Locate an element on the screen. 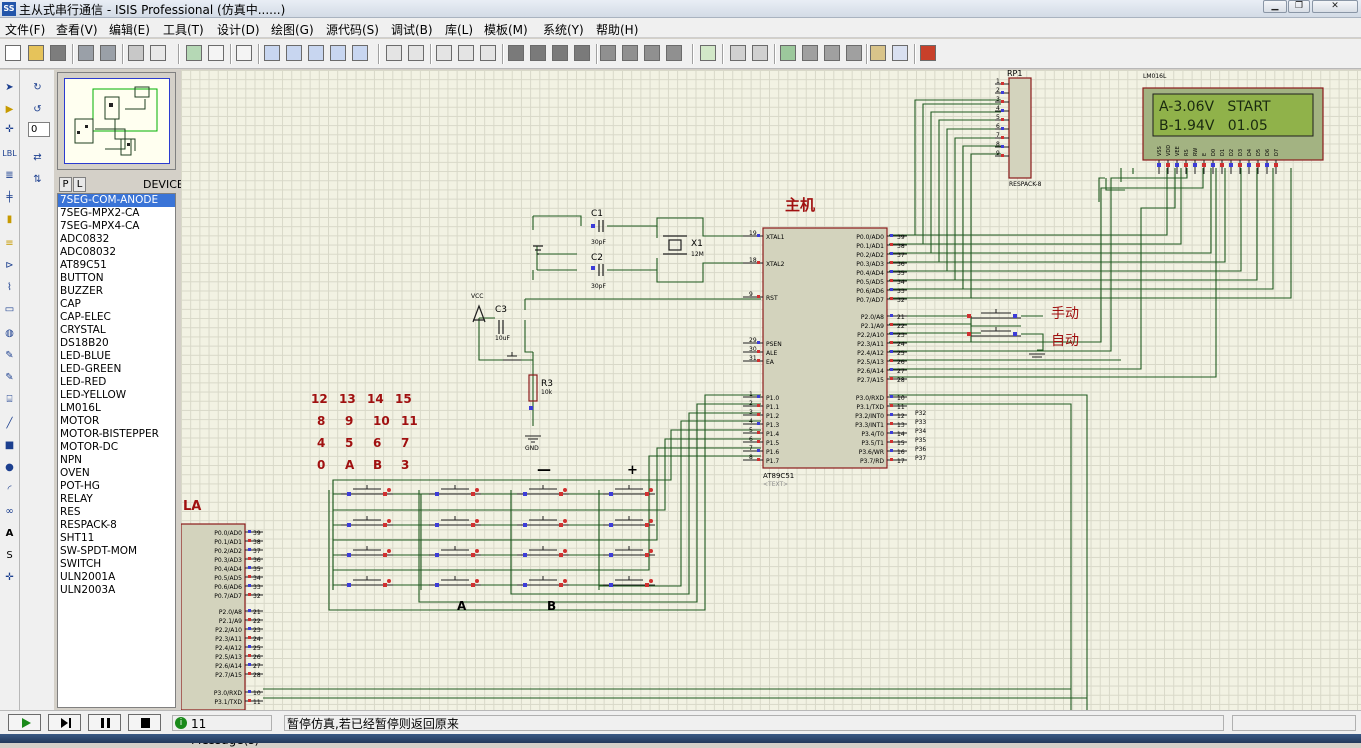 The image size is (1361, 748). device-item: MOTOR-BISTEPPER is located at coordinates (116, 434).